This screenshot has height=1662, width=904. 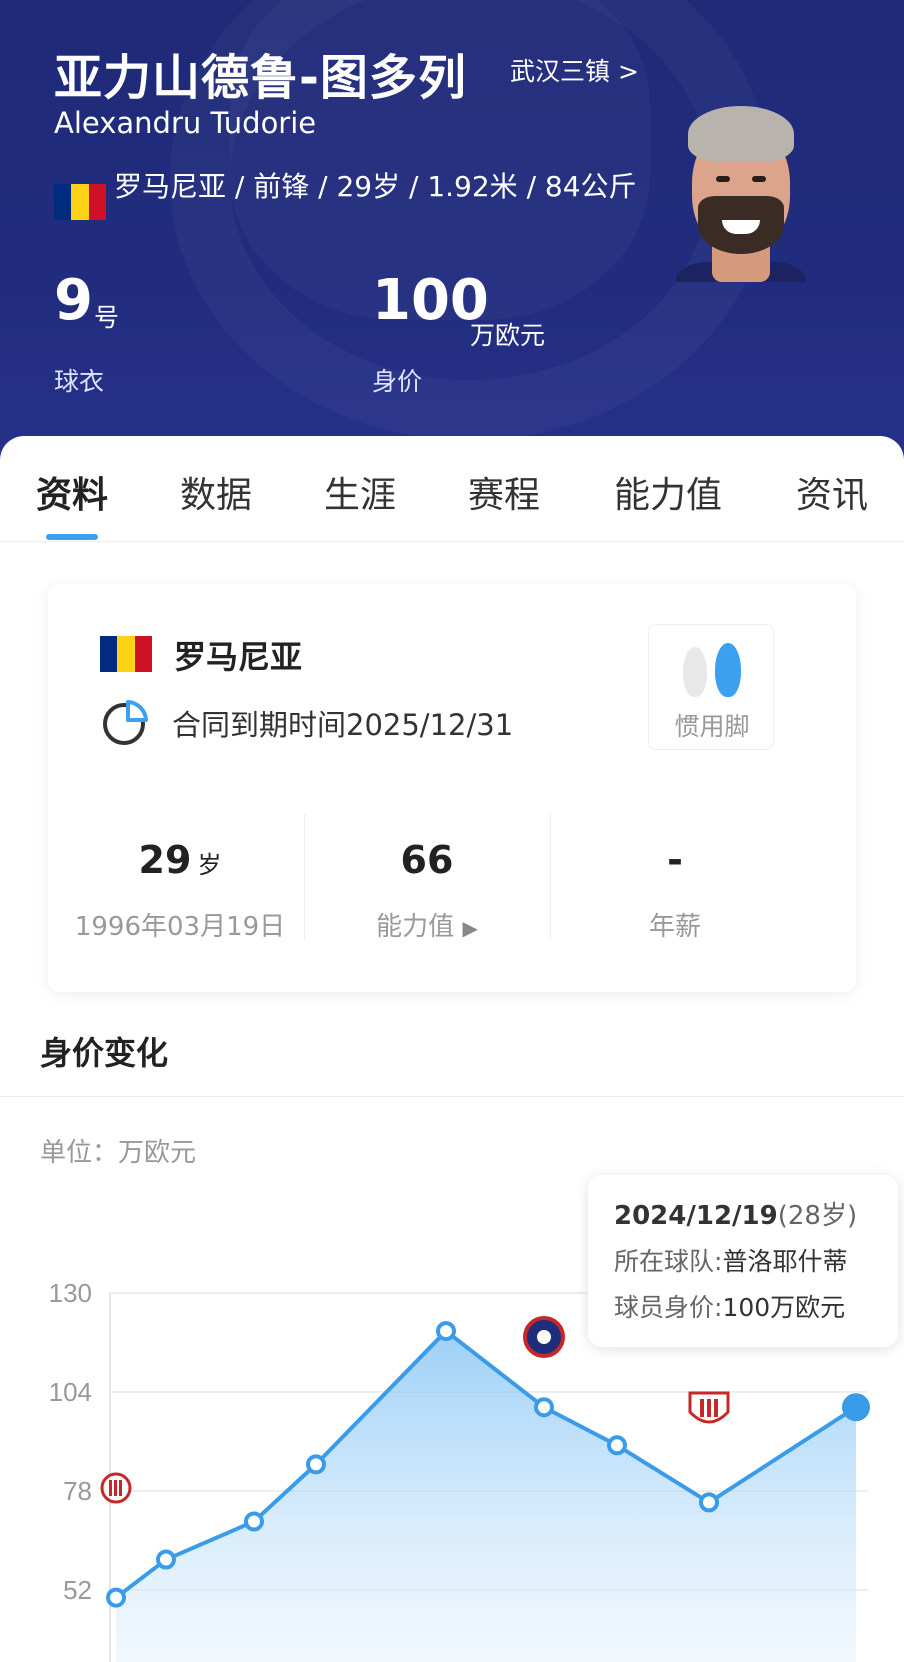 What do you see at coordinates (238, 657) in the screenshot?
I see `country-name: 罗马尼亚` at bounding box center [238, 657].